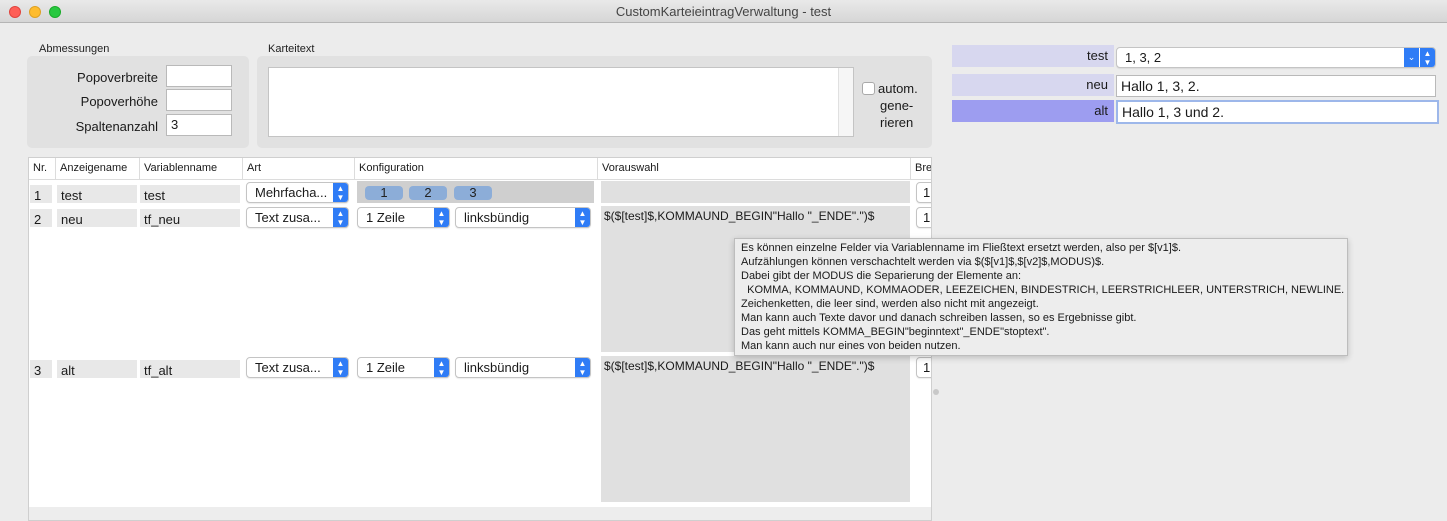 The image size is (1447, 521). Describe the element at coordinates (936, 392) in the screenshot. I see `split-handle` at that location.